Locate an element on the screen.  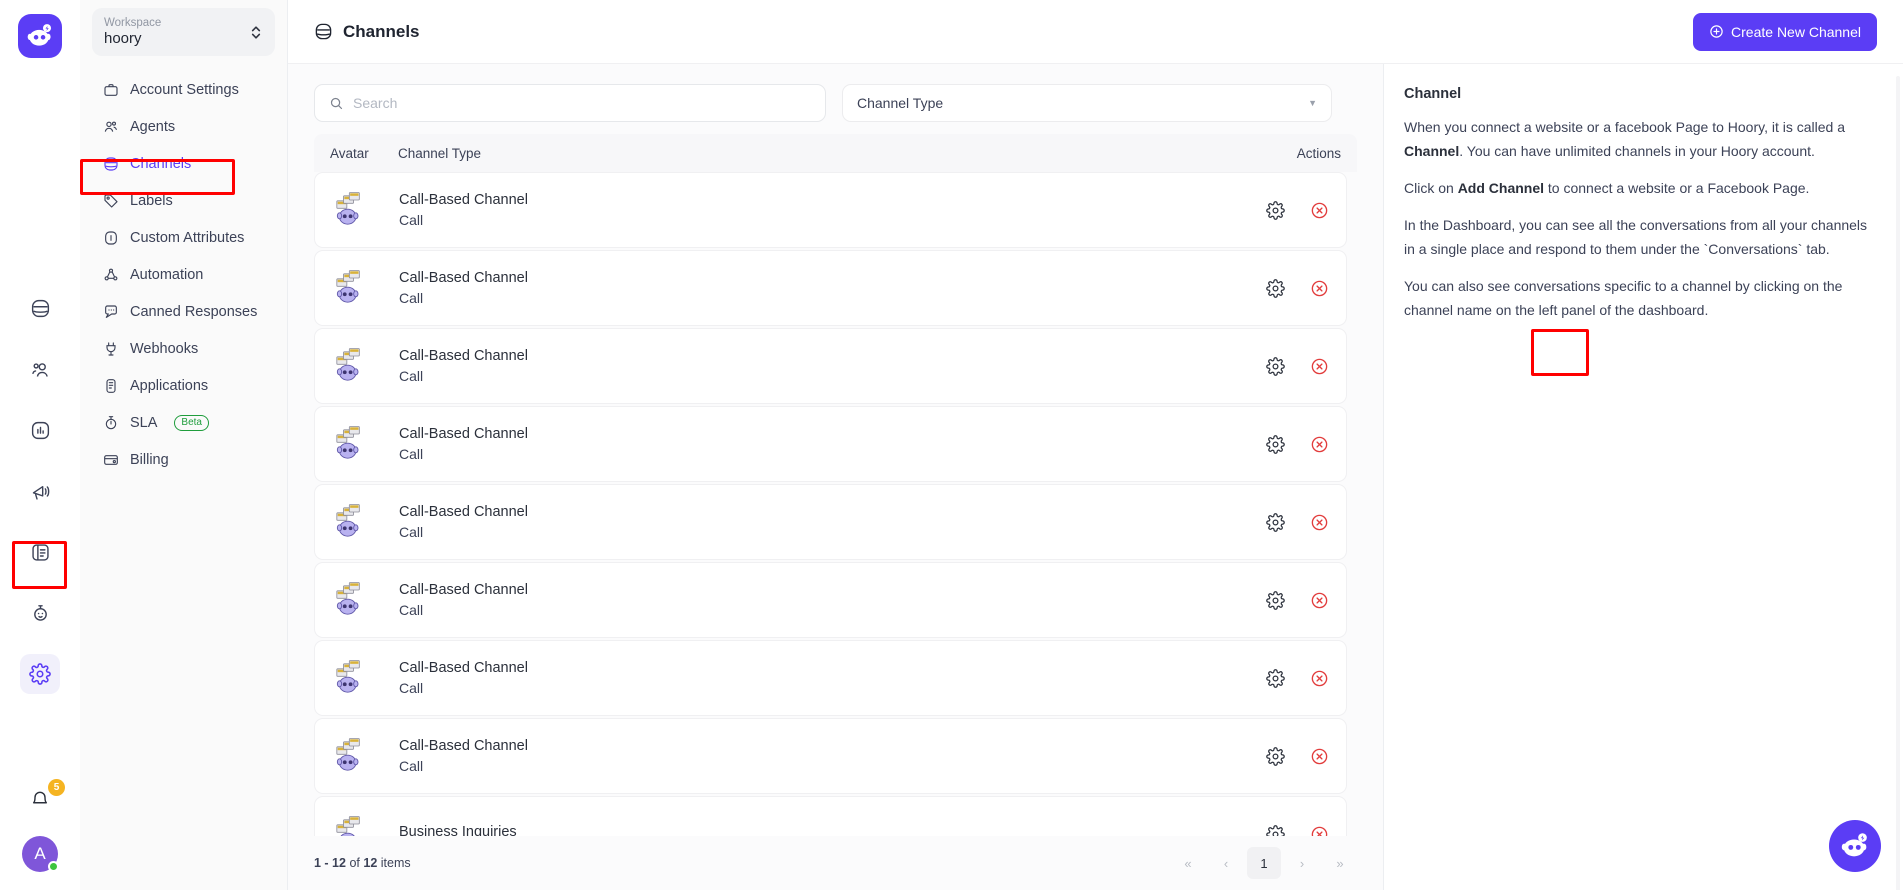
canned-response-icon is located at coordinates (110, 312).